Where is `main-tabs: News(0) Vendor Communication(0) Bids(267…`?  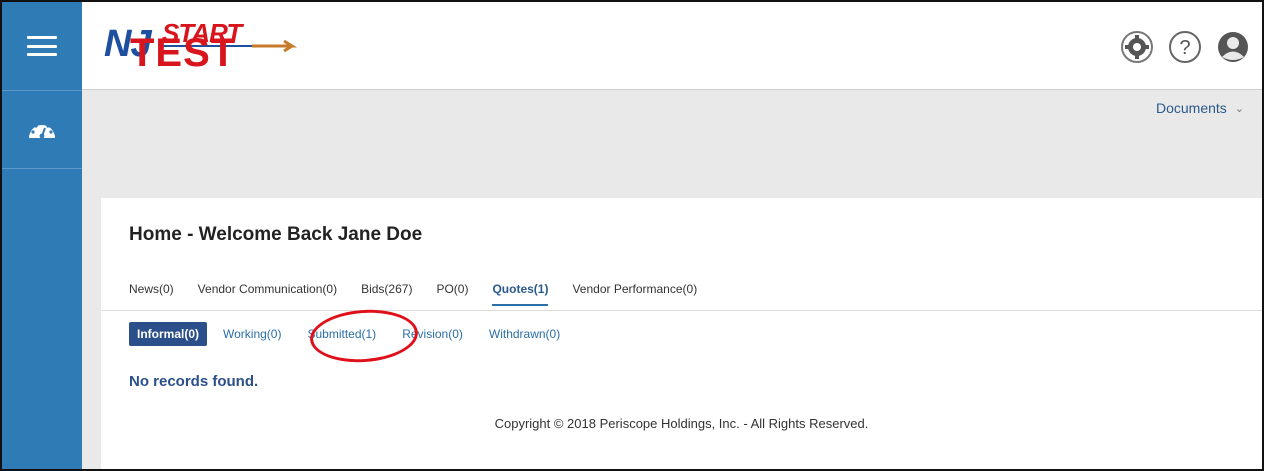 main-tabs: News(0) Vendor Communication(0) Bids(267… is located at coordinates (425, 294).